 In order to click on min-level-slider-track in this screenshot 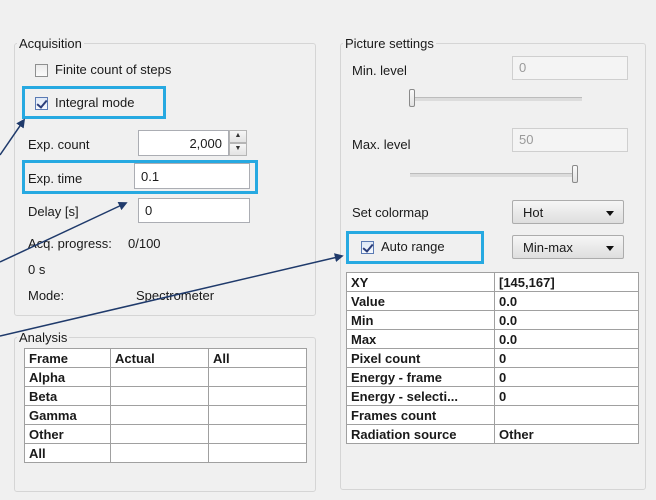, I will do `click(497, 99)`.